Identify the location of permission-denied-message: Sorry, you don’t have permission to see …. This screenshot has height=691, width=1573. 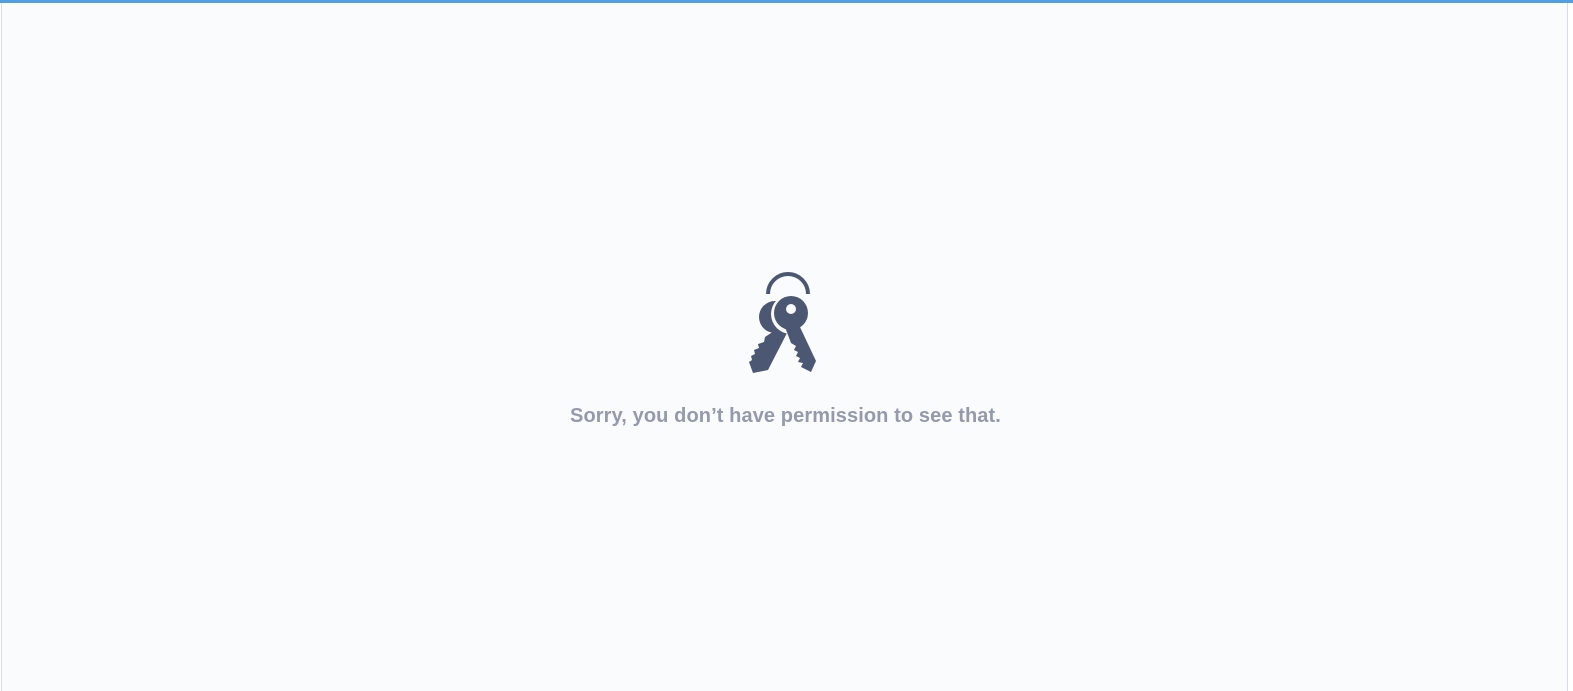
(785, 416).